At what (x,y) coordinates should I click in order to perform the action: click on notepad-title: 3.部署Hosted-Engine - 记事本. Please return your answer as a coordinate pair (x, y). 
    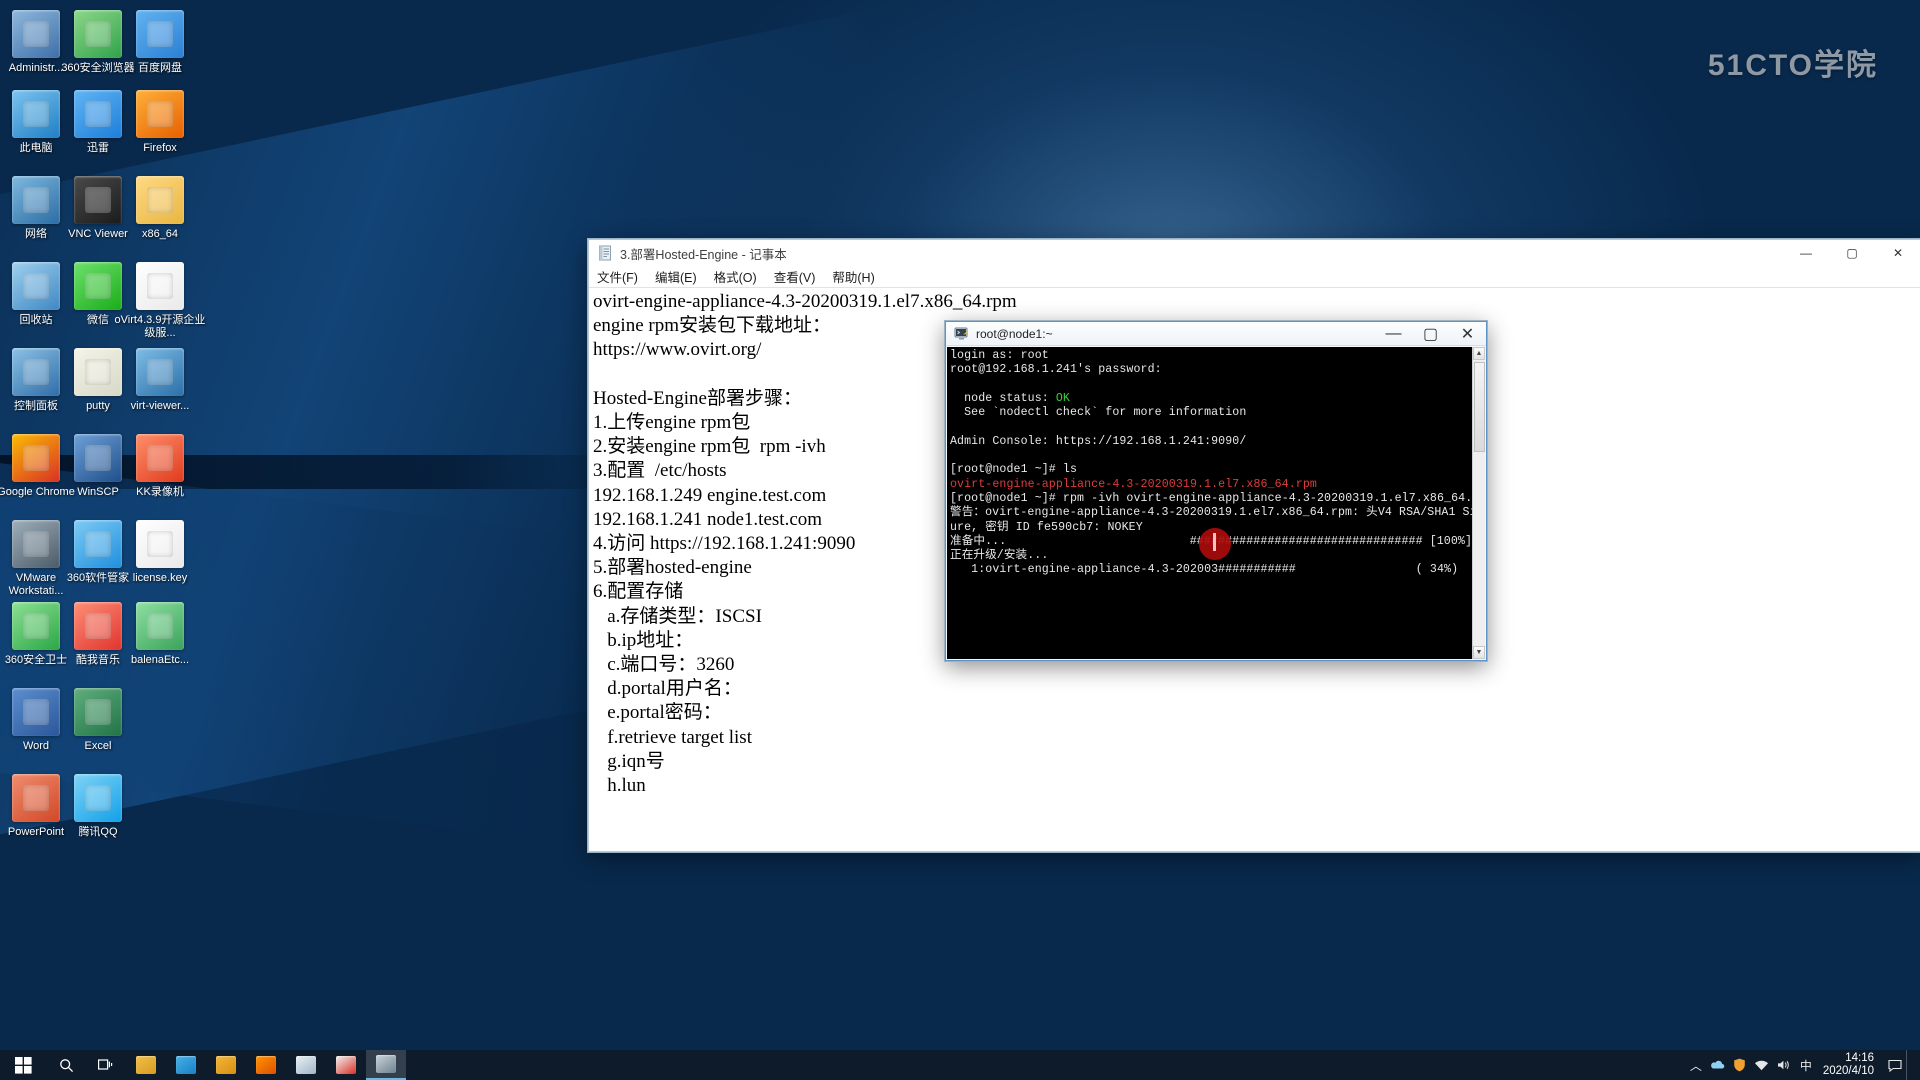
    Looking at the image, I should click on (703, 254).